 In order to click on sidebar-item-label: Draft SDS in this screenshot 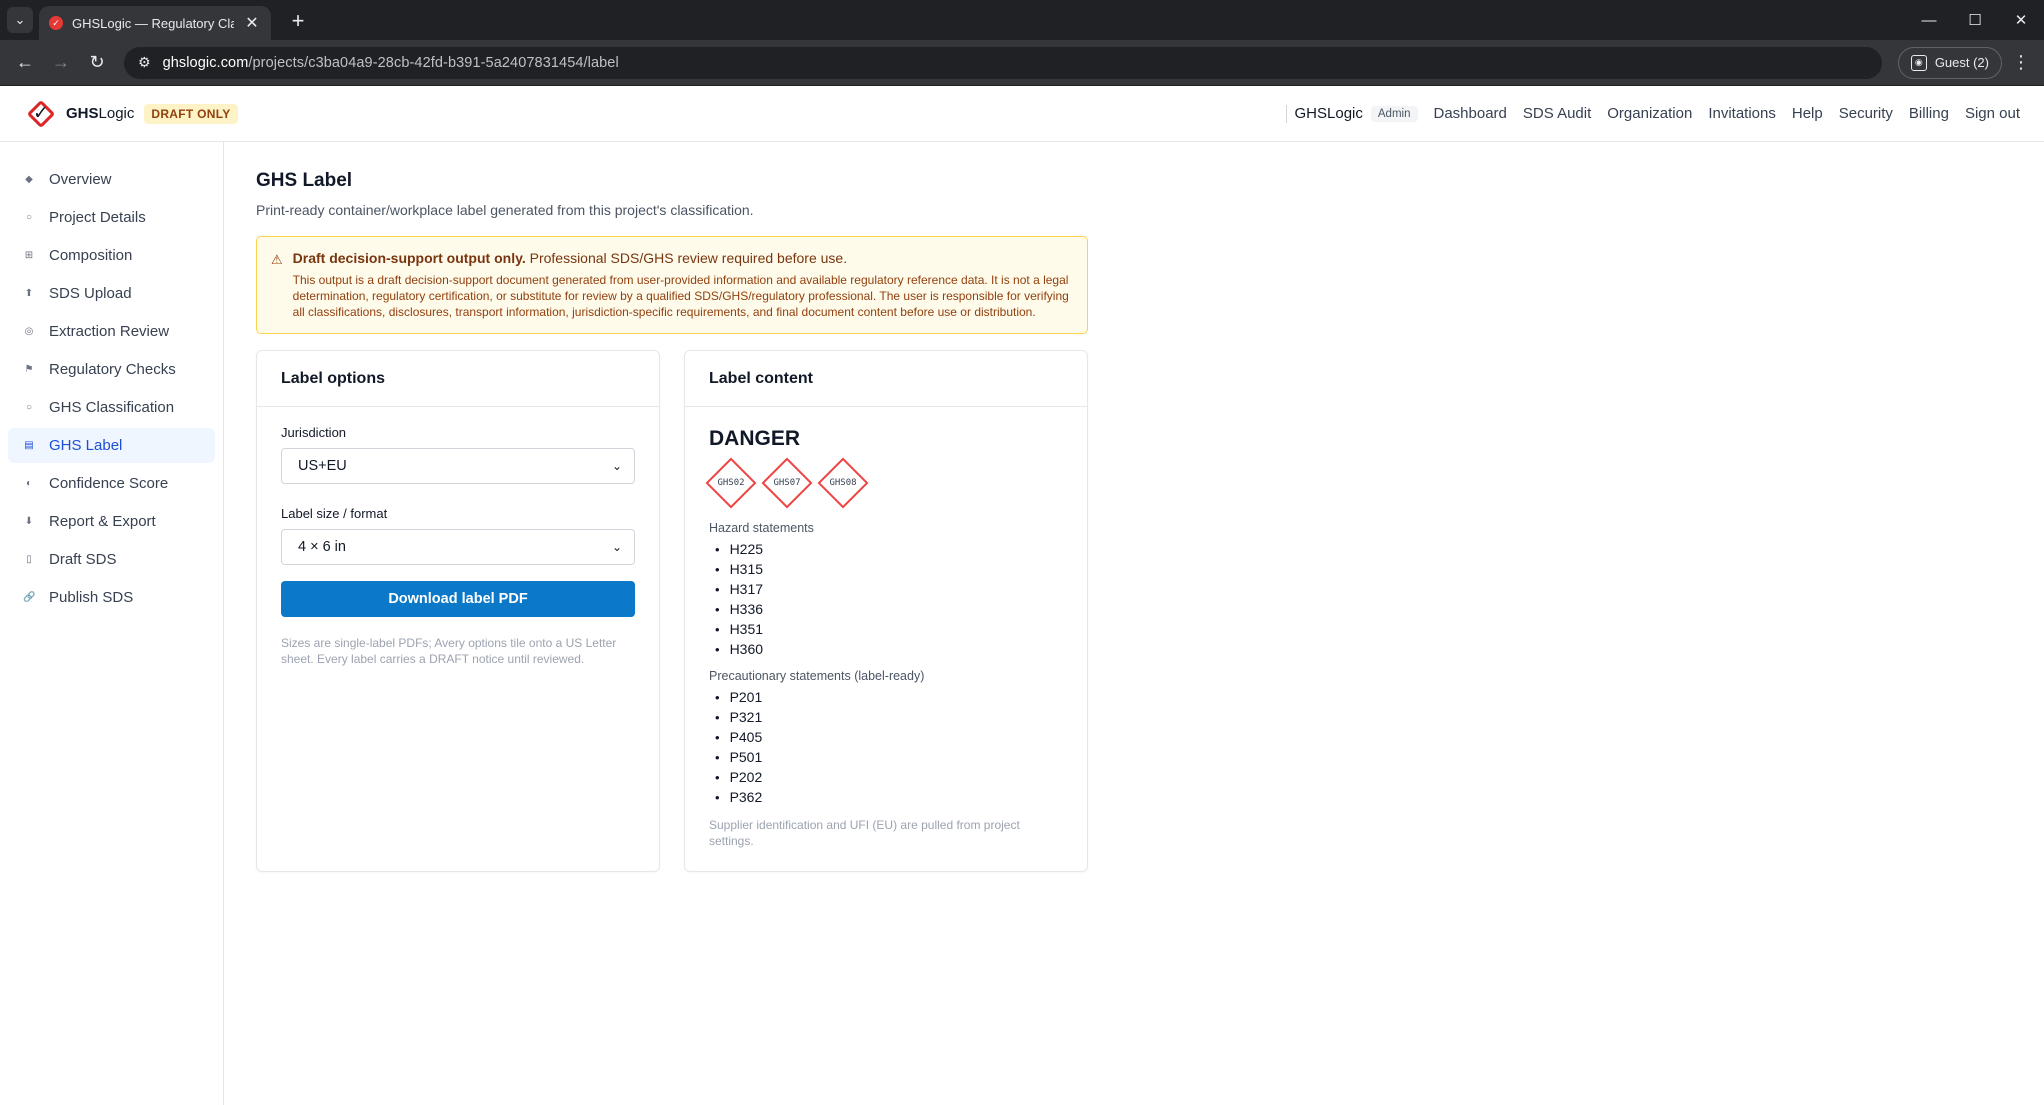, I will do `click(83, 559)`.